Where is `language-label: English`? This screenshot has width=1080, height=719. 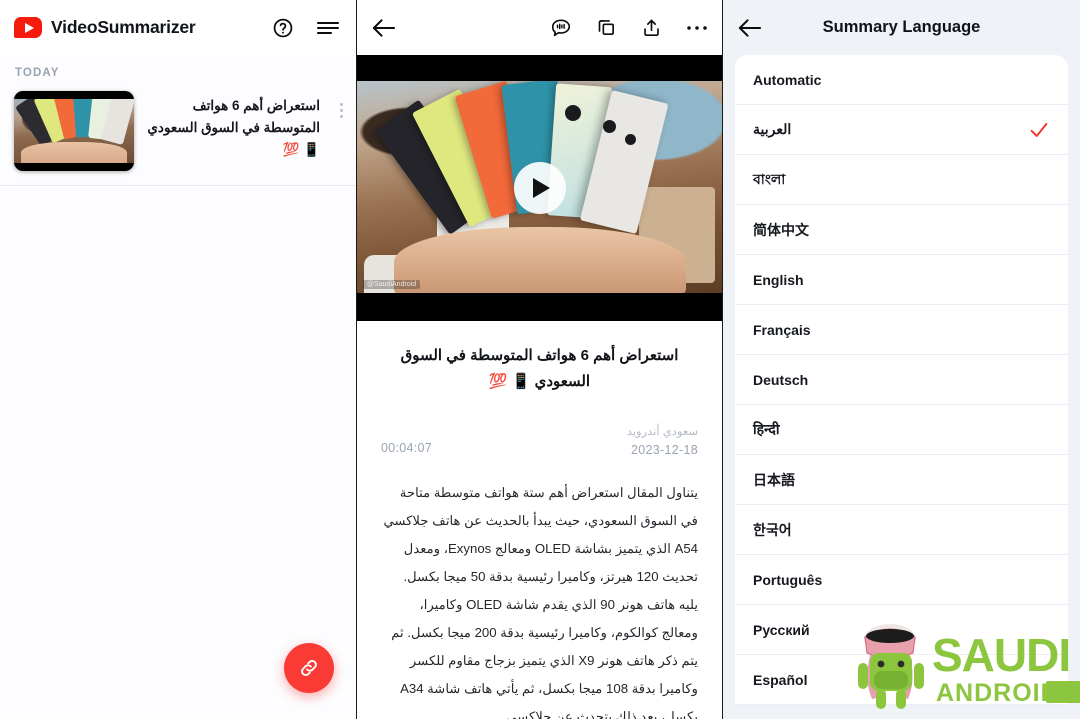
language-label: English is located at coordinates (778, 279).